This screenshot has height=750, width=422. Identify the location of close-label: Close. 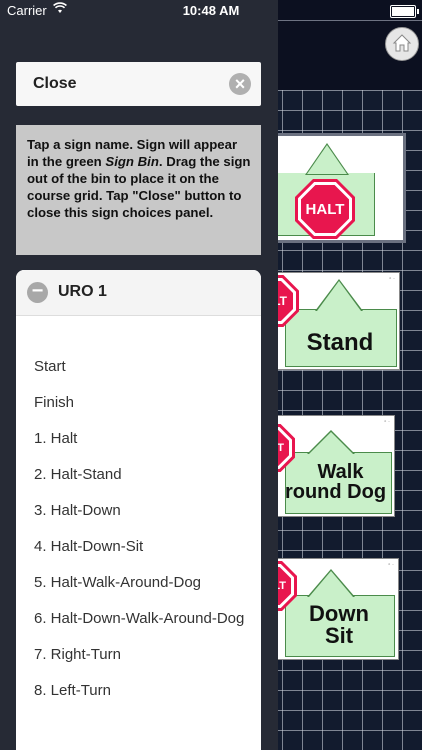
(55, 83).